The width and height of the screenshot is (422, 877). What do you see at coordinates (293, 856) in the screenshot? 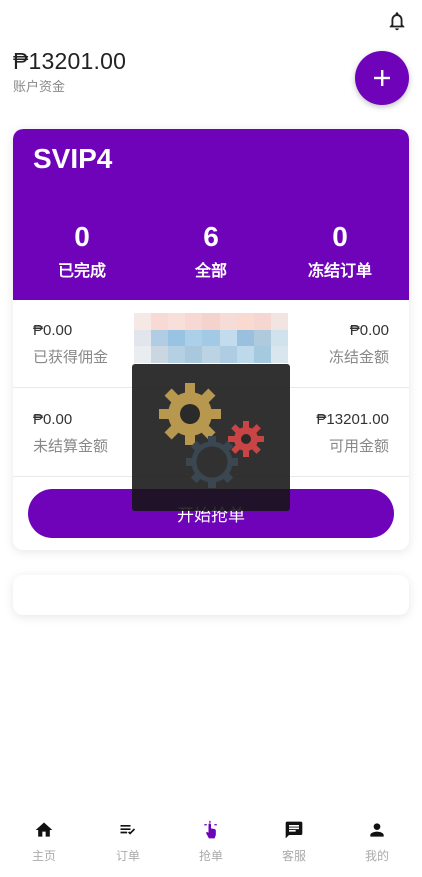
I see `nav-label: 客服` at bounding box center [293, 856].